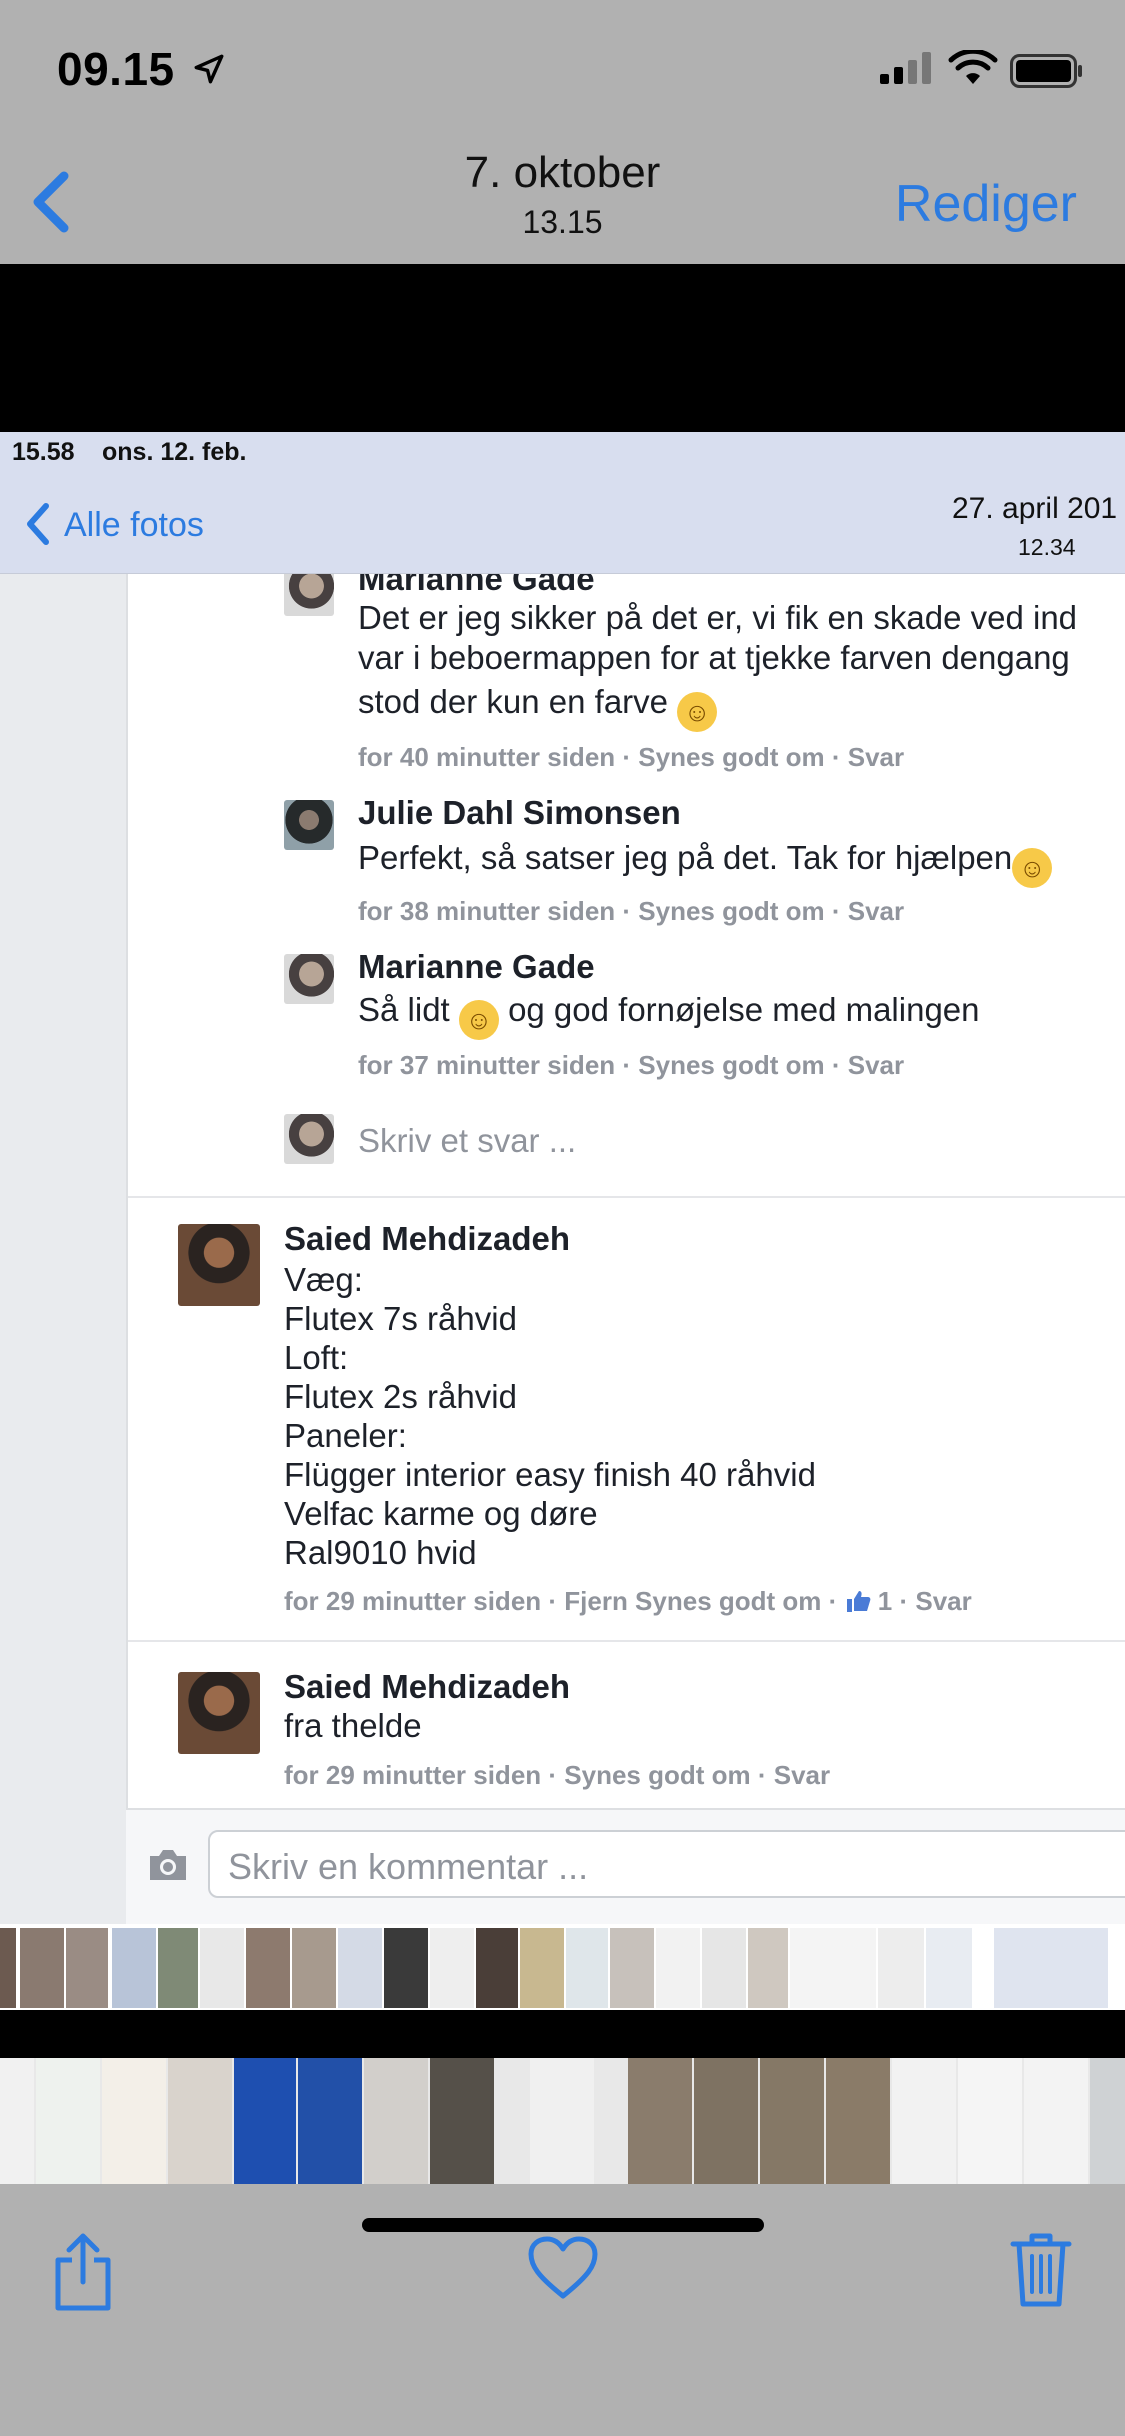 This screenshot has height=2436, width=1125. What do you see at coordinates (1041, 2269) in the screenshot?
I see `trash-icon` at bounding box center [1041, 2269].